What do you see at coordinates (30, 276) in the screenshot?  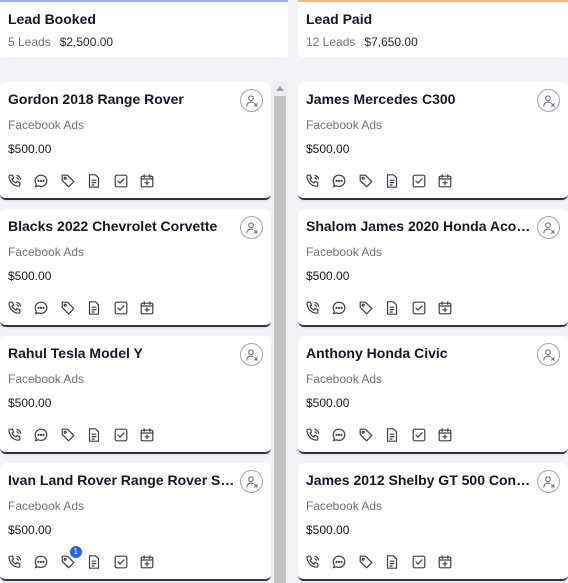 I see `lead-value: $500.00` at bounding box center [30, 276].